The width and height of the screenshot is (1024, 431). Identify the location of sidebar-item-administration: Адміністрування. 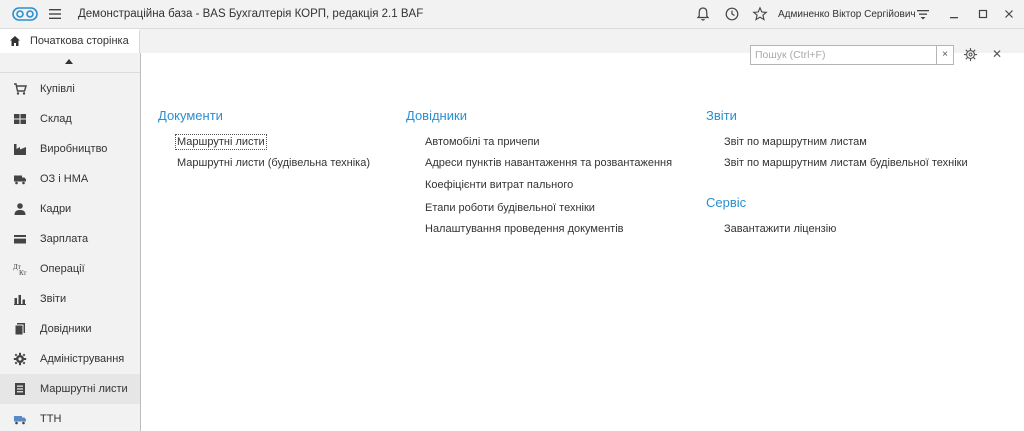
(70, 359).